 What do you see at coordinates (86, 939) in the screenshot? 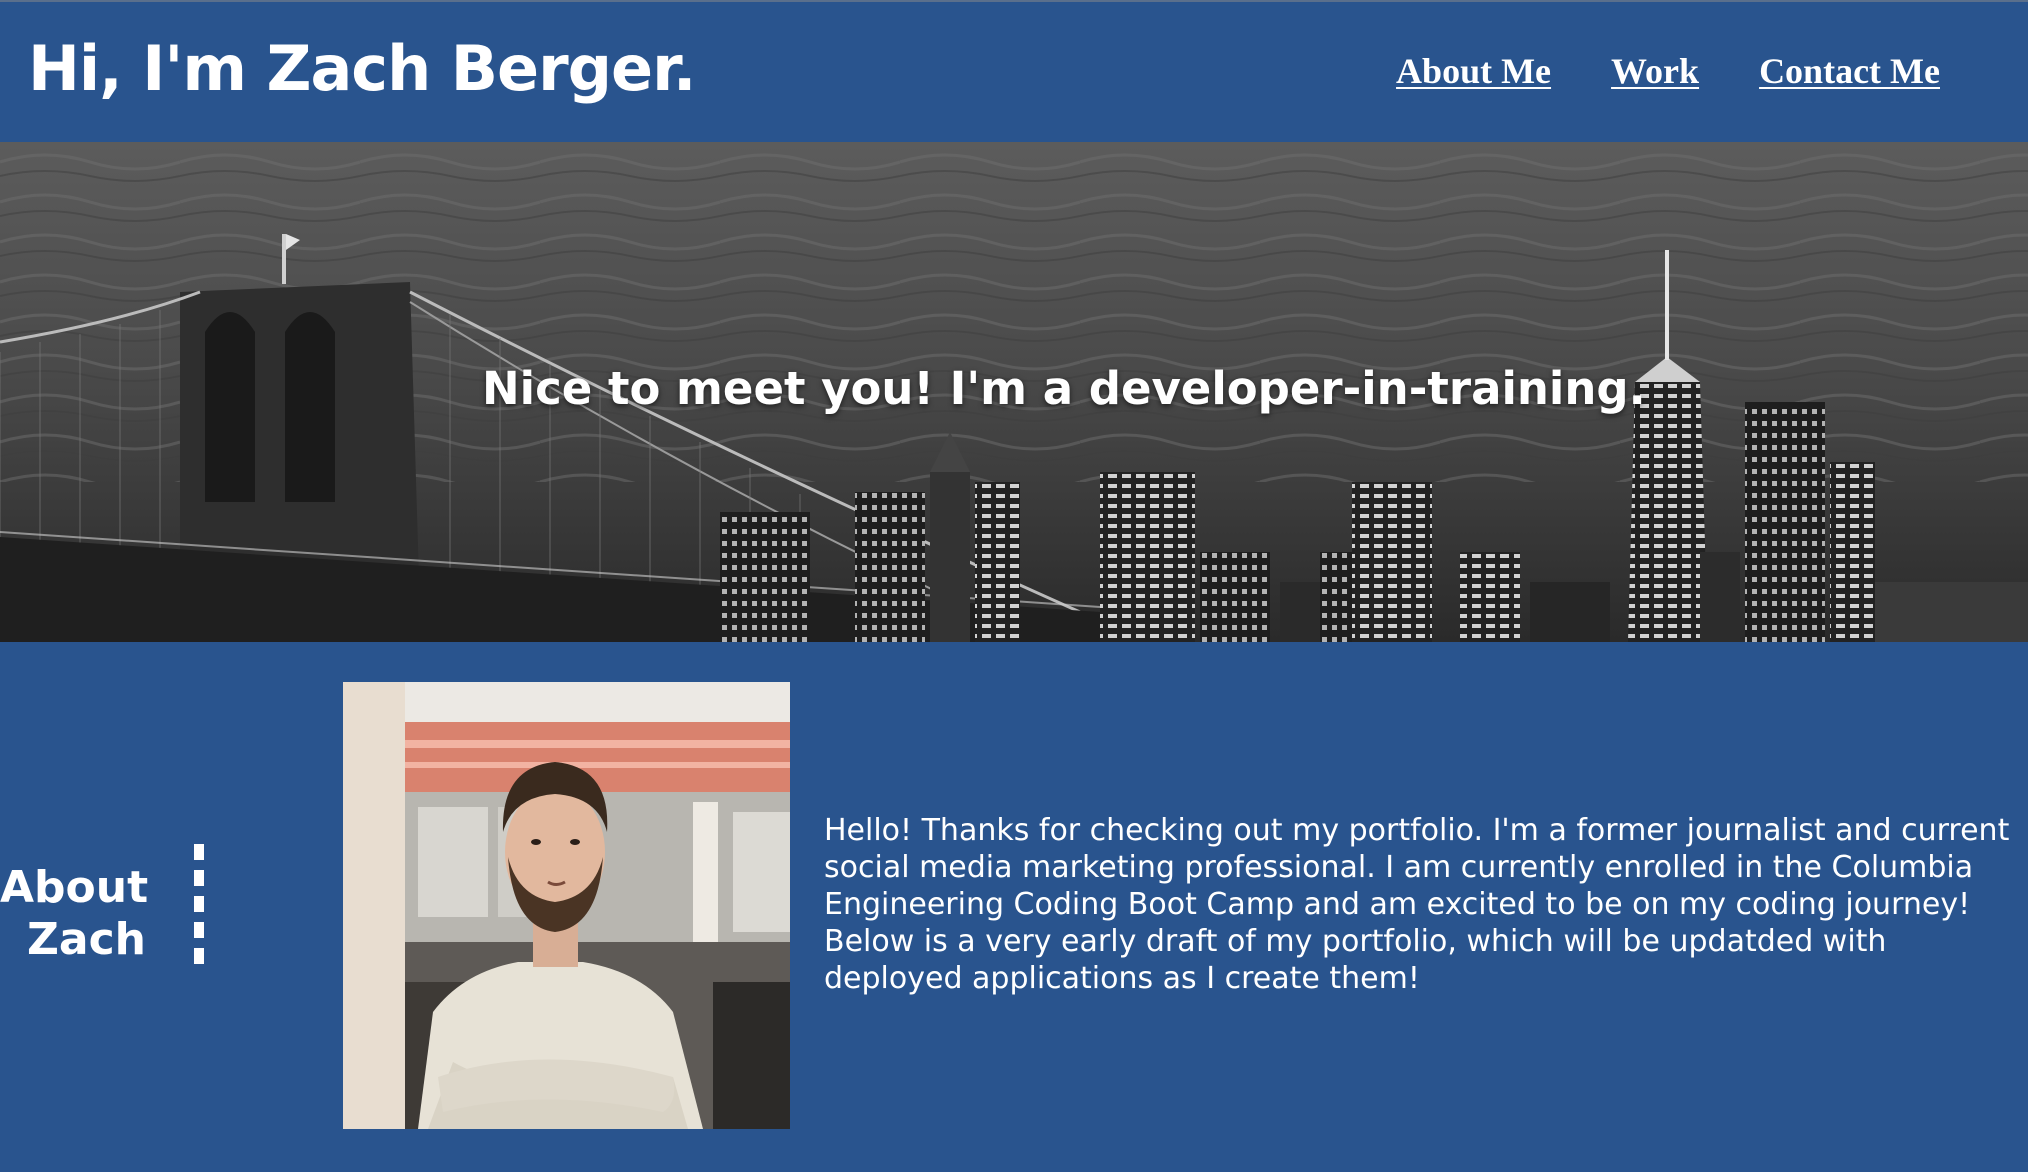
I see `about-heading-line-2: Zach` at bounding box center [86, 939].